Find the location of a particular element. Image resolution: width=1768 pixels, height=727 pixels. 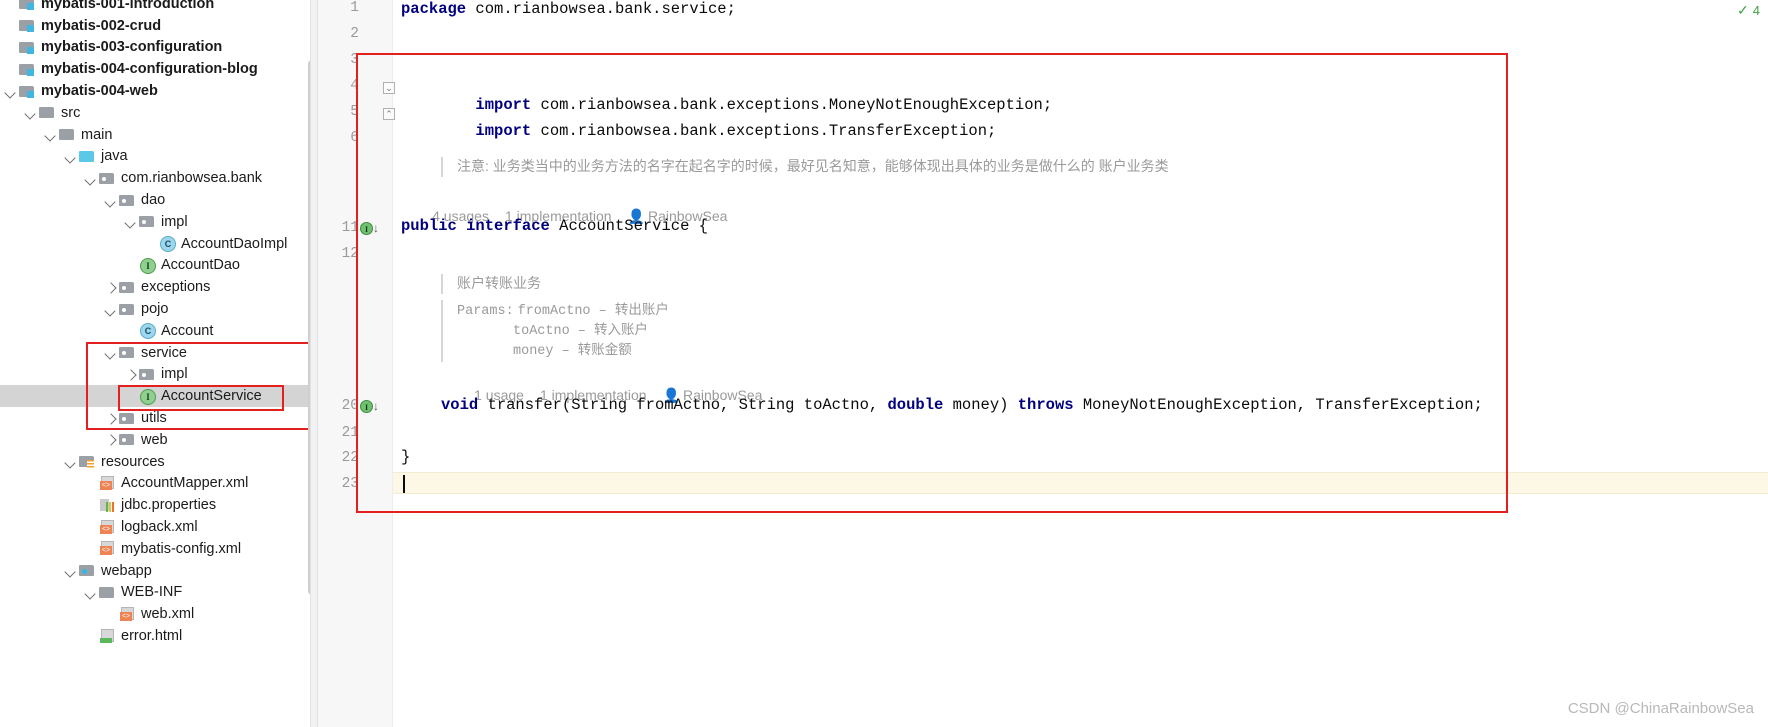

tree-item-webapp: webapp is located at coordinates (159, 571).